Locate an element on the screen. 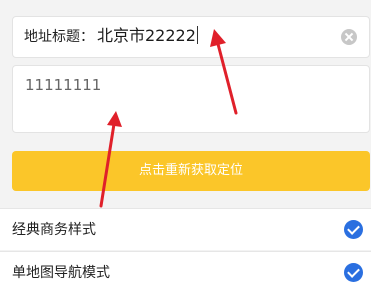 This screenshot has width=371, height=293. map-style-option-classic-business: 经典商务样式 is located at coordinates (185, 229).